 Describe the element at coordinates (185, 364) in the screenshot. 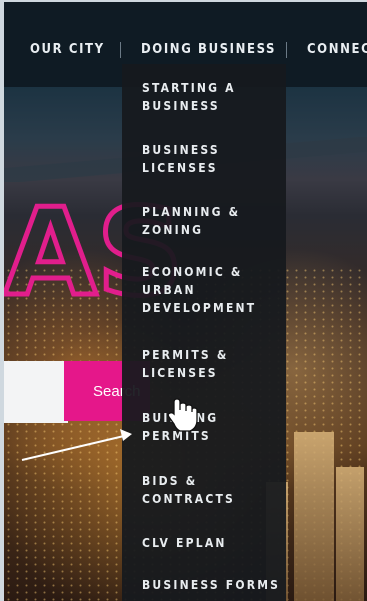

I see `menu-item-permits-licenses: PERMITS & LICENSES` at that location.